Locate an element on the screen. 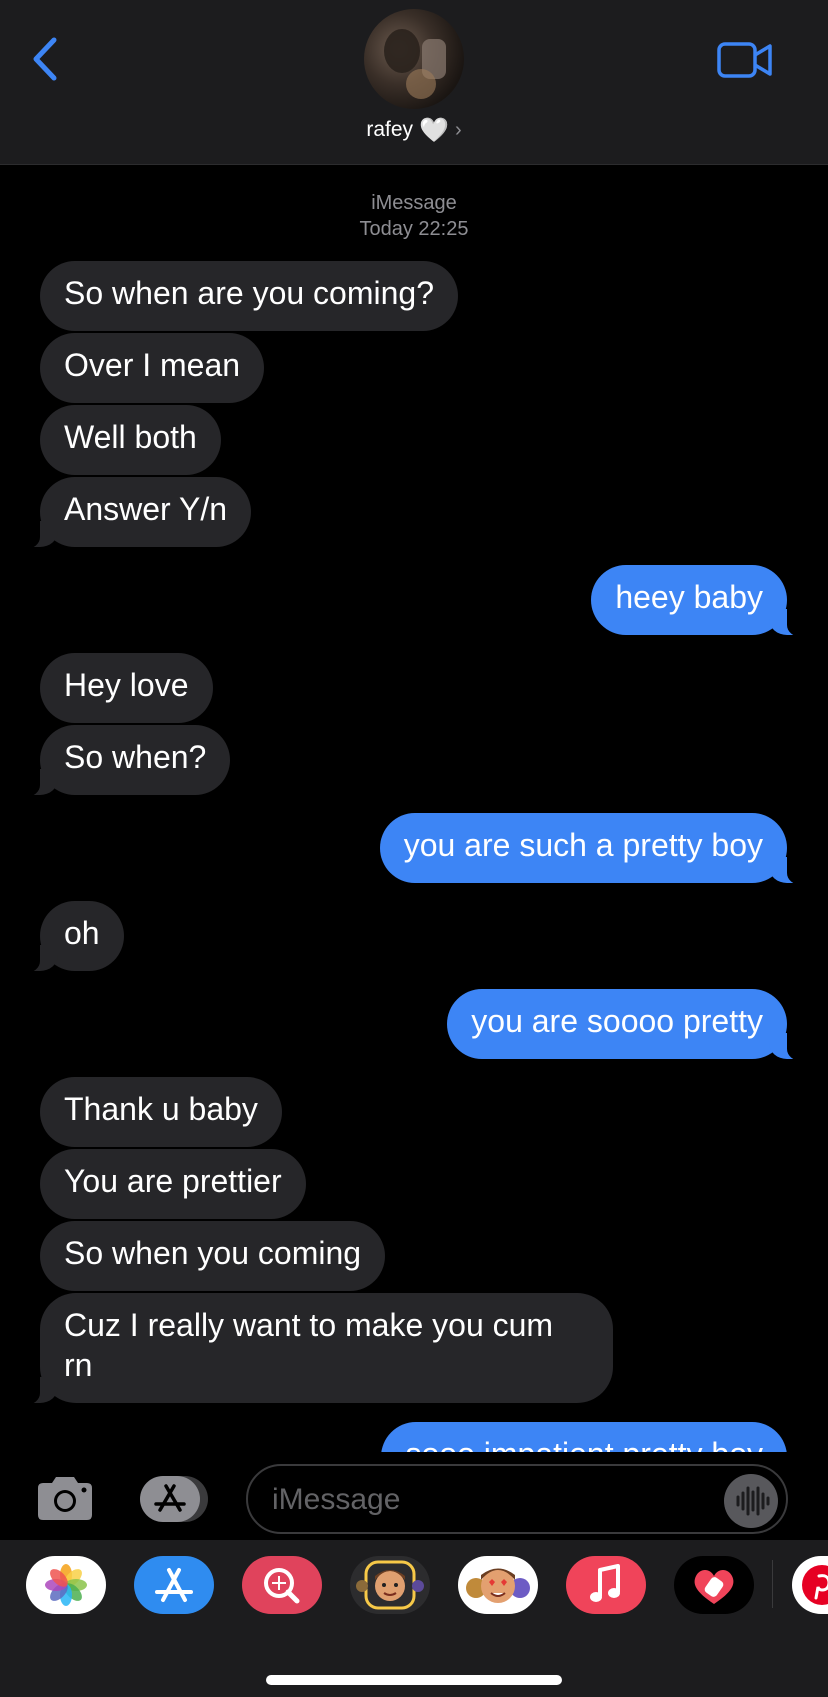 The height and width of the screenshot is (1697, 828). camera-icon is located at coordinates (65, 1498).